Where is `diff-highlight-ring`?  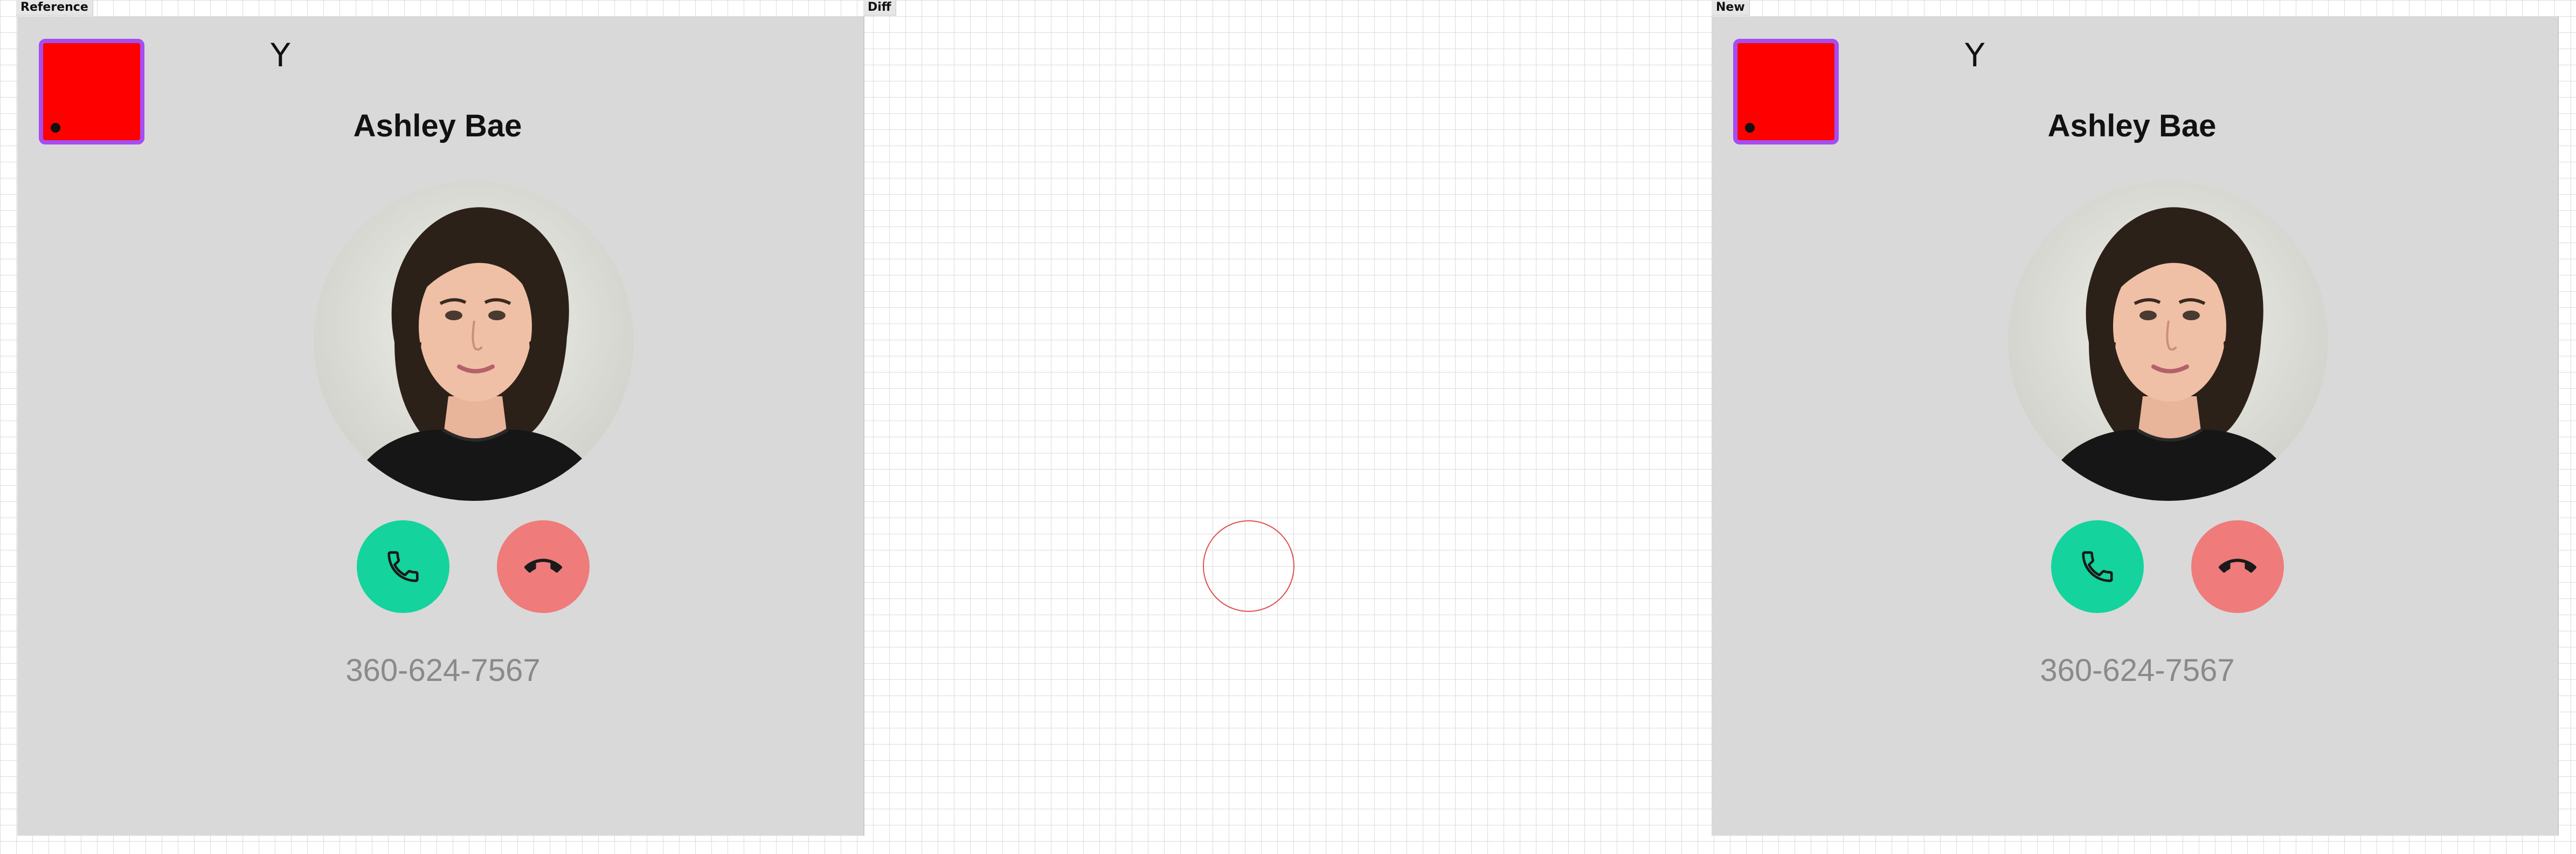 diff-highlight-ring is located at coordinates (1249, 566).